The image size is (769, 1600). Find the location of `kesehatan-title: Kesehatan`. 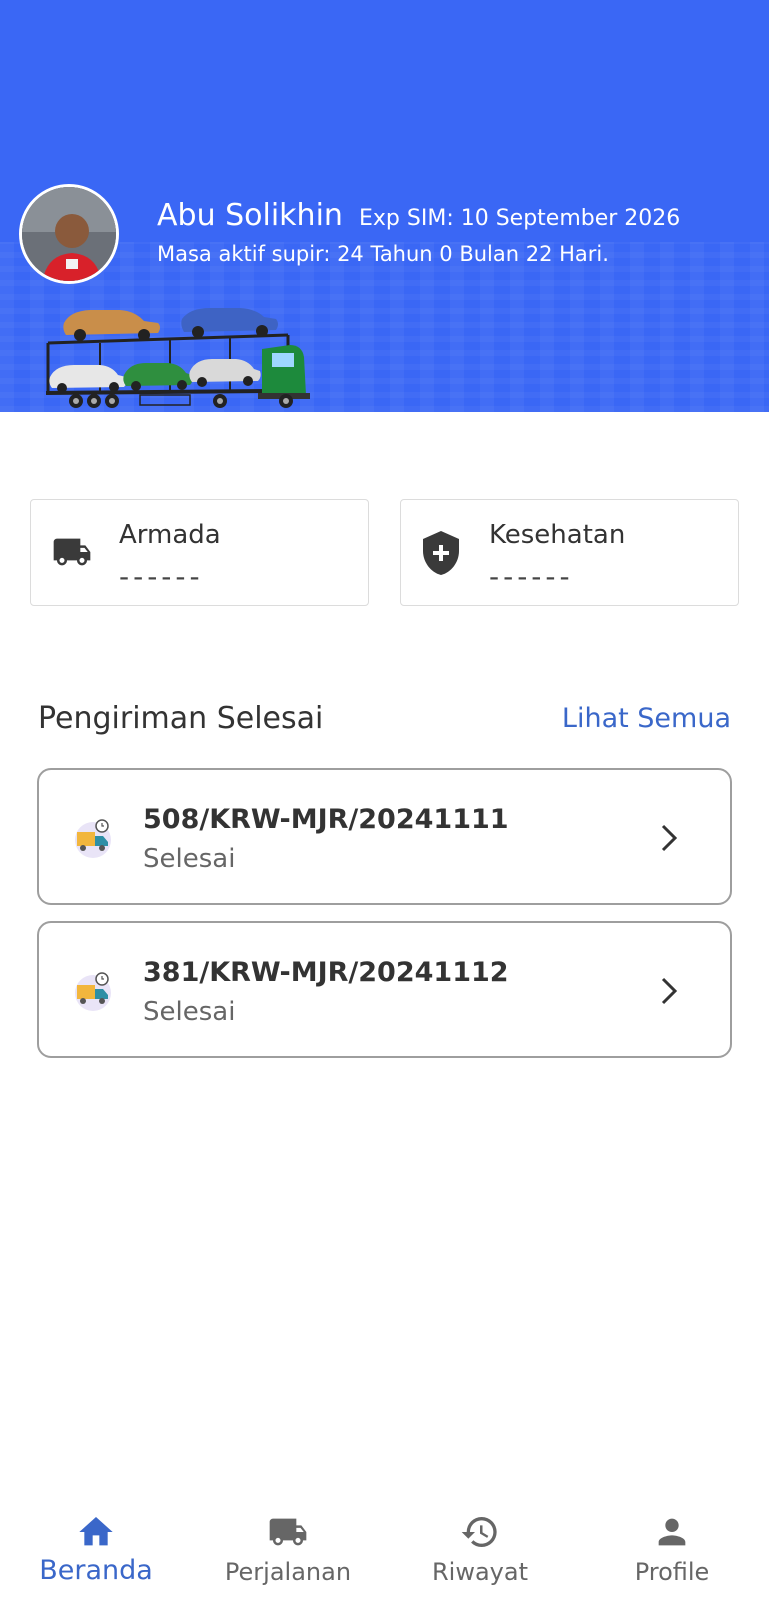

kesehatan-title: Kesehatan is located at coordinates (557, 535).